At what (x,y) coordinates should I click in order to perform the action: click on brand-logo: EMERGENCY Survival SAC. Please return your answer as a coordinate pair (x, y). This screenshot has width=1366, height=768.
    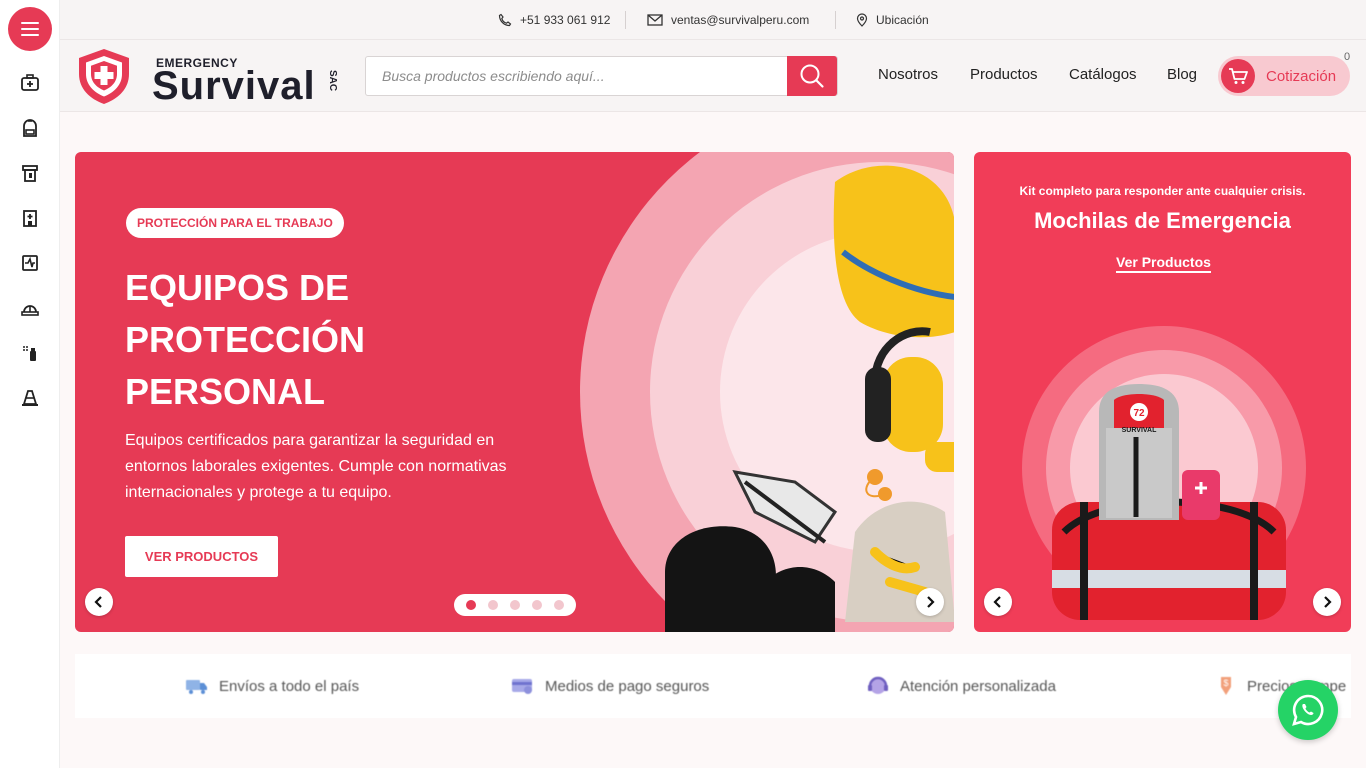
    Looking at the image, I should click on (206, 76).